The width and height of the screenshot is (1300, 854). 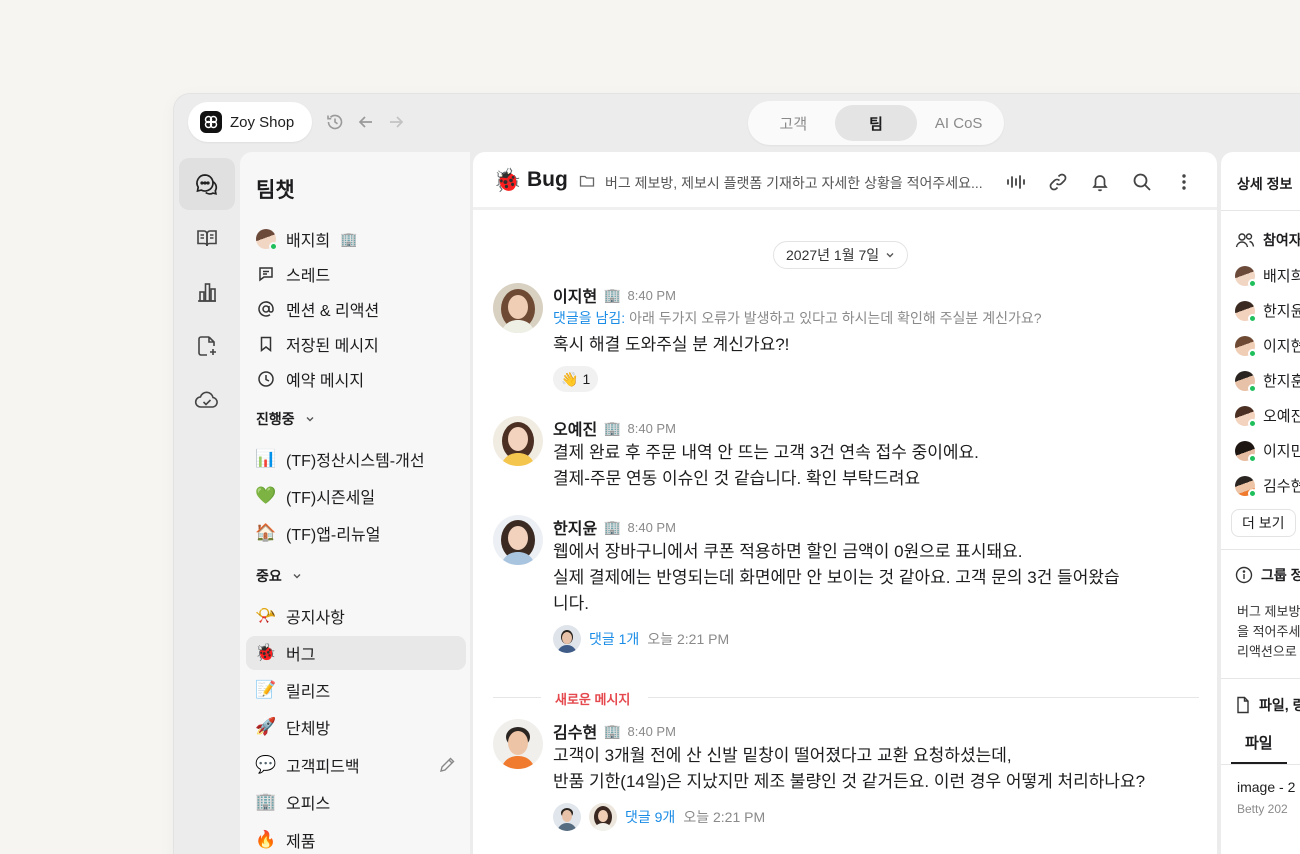 I want to click on sidebar-item-scheduled: 예약 메시지, so click(x=356, y=379).